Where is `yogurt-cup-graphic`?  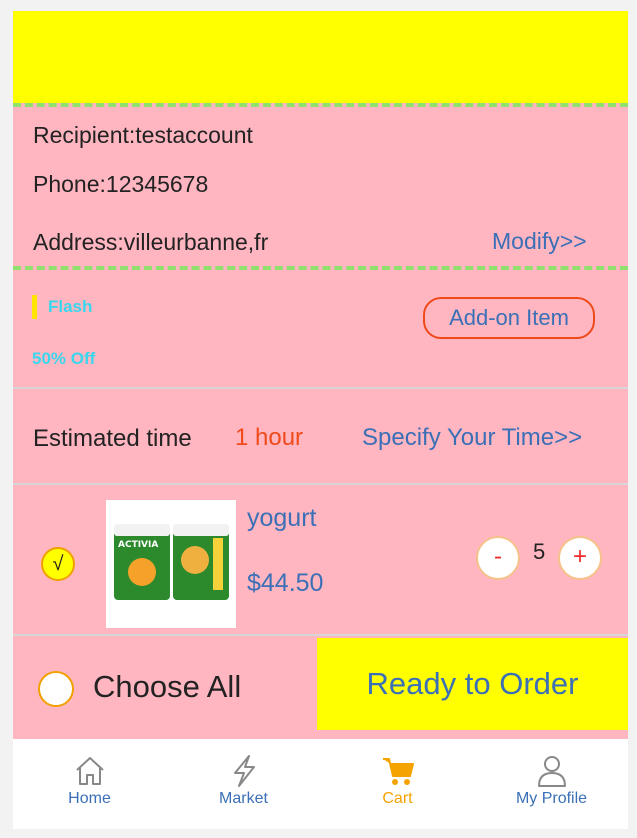
yogurt-cup-graphic is located at coordinates (201, 562).